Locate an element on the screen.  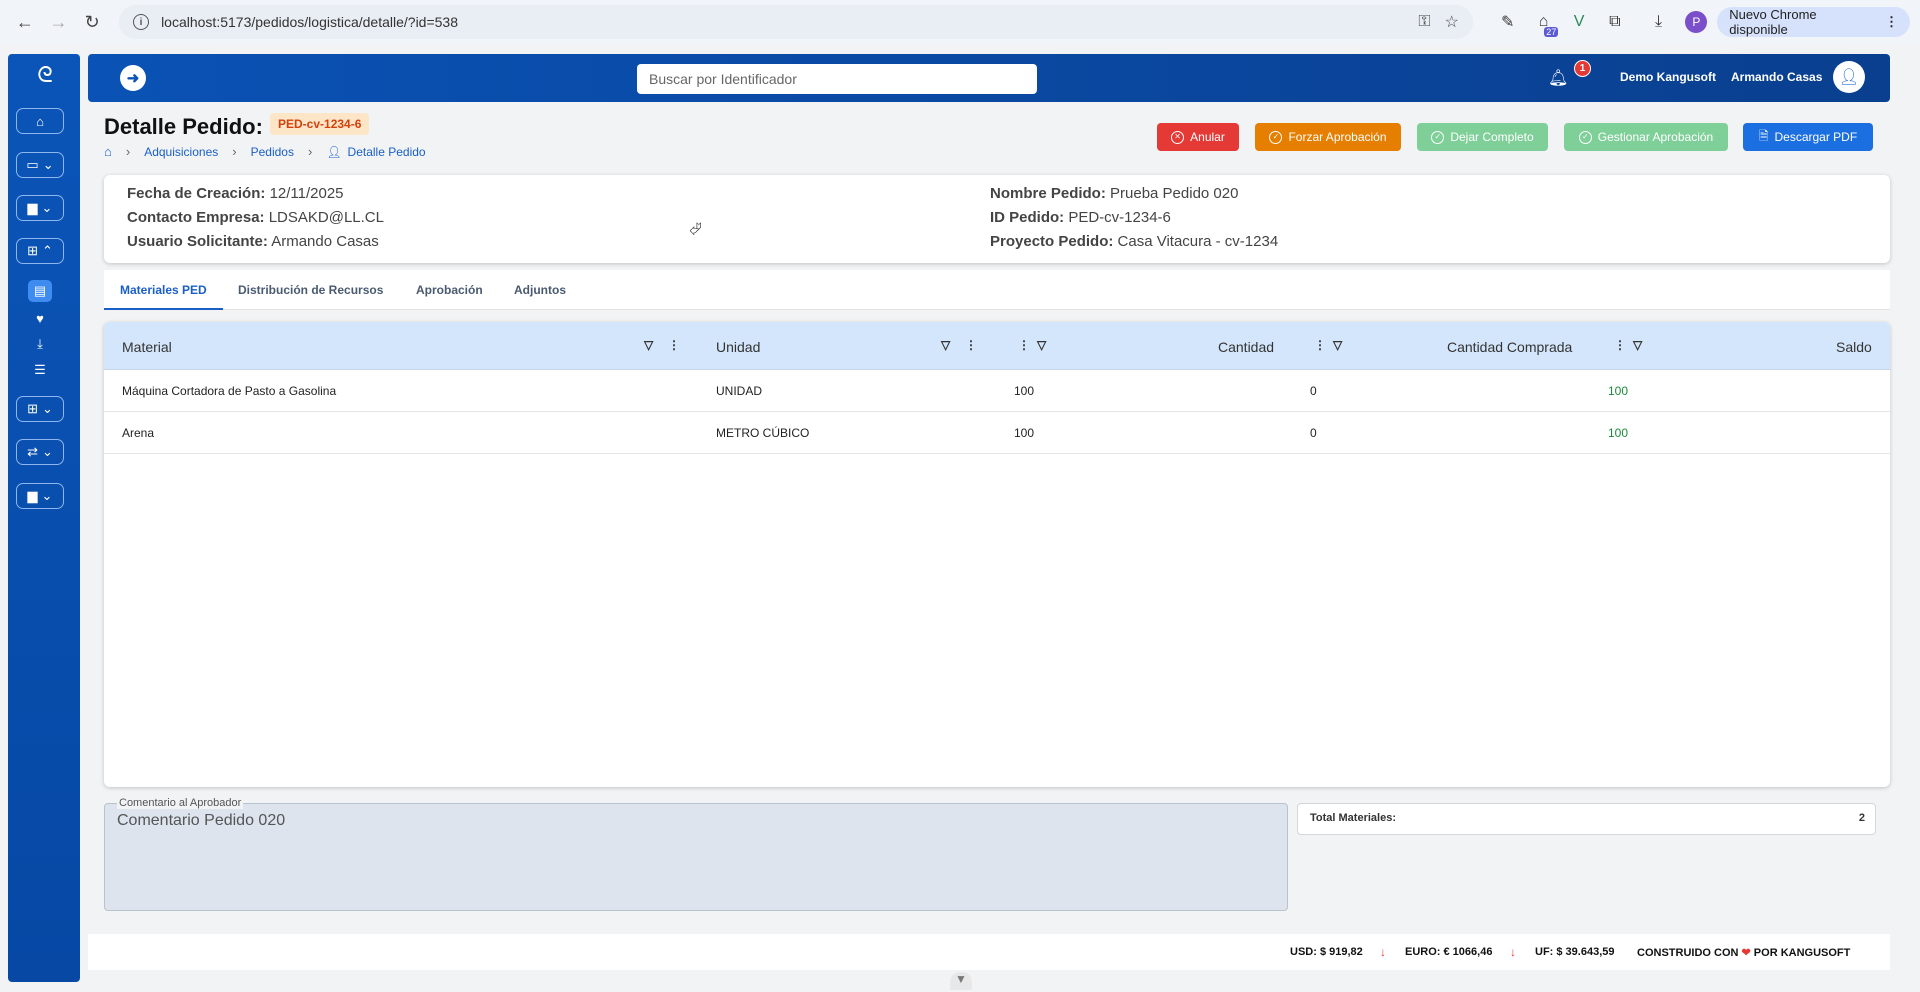
toggle-sidebar-arrow-icon: ➜ is located at coordinates (133, 78).